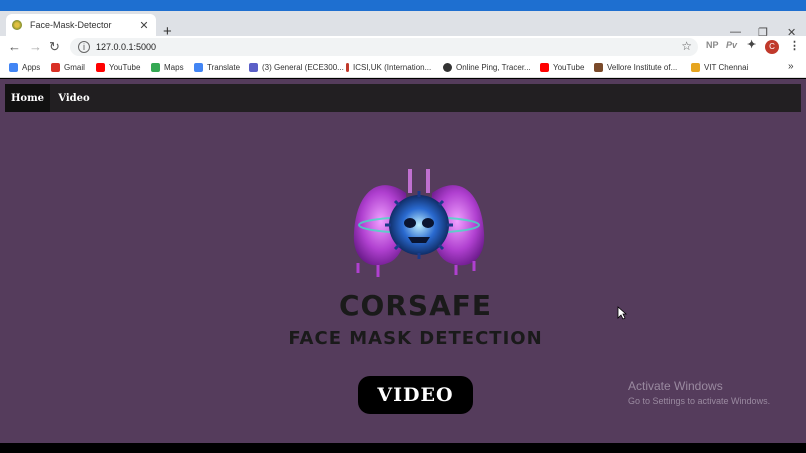 This screenshot has height=453, width=806. What do you see at coordinates (794, 45) in the screenshot?
I see `menu-icon: ⋮` at bounding box center [794, 45].